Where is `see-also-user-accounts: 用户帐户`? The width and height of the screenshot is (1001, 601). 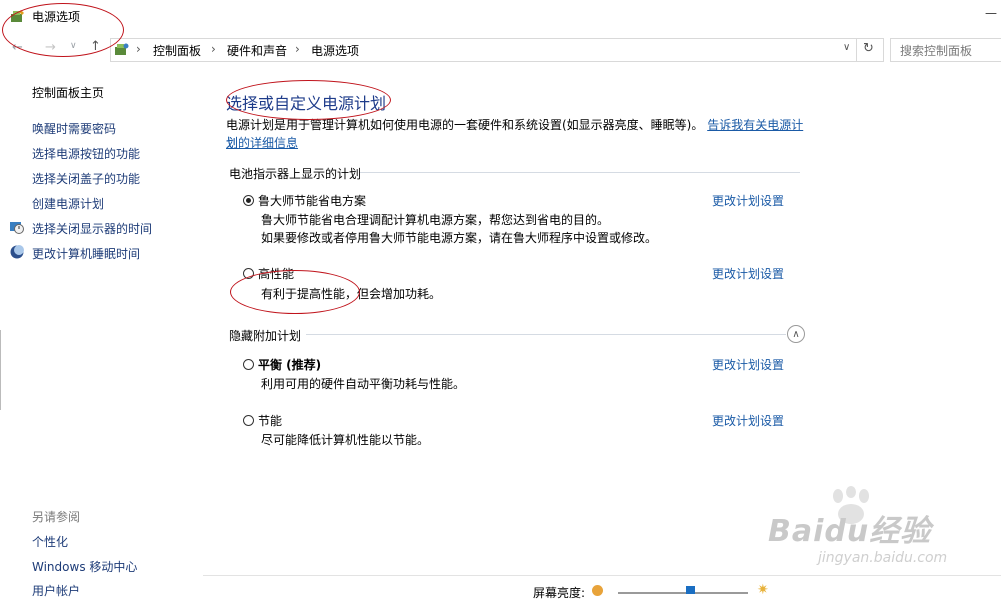 see-also-user-accounts: 用户帐户 is located at coordinates (56, 590).